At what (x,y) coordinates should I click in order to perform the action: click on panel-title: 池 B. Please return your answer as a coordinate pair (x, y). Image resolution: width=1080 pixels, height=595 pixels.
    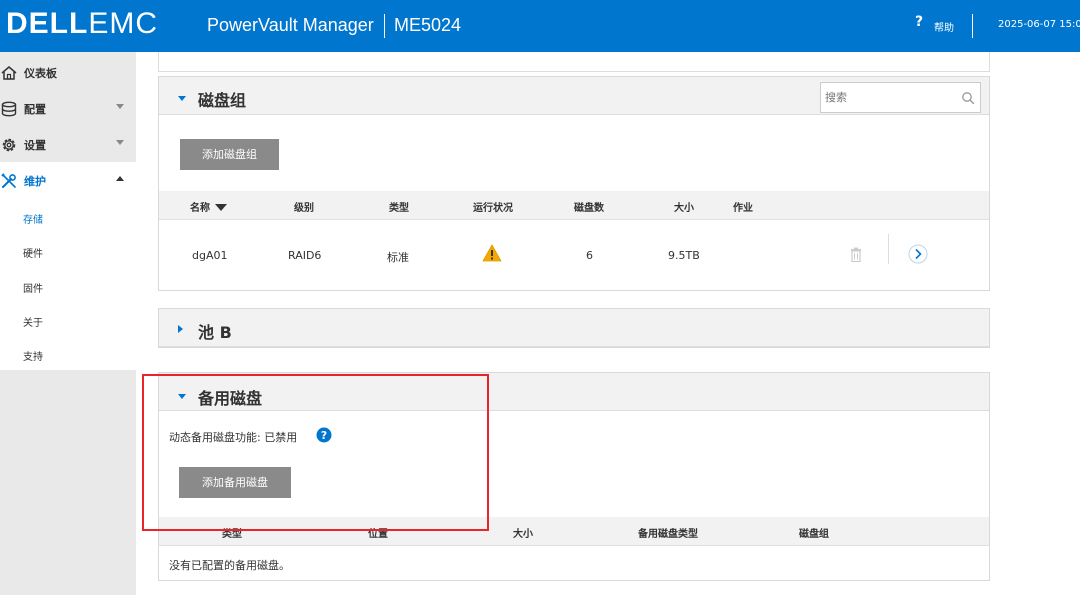
    Looking at the image, I should click on (215, 332).